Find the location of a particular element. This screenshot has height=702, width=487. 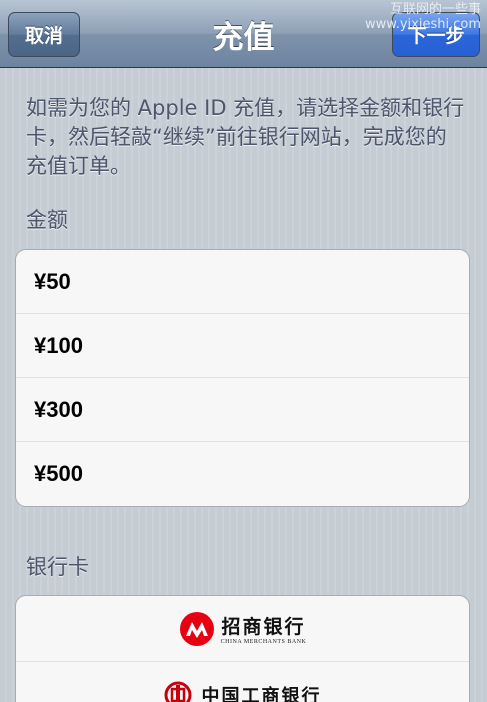

amount-option-500: ¥500 is located at coordinates (242, 474).